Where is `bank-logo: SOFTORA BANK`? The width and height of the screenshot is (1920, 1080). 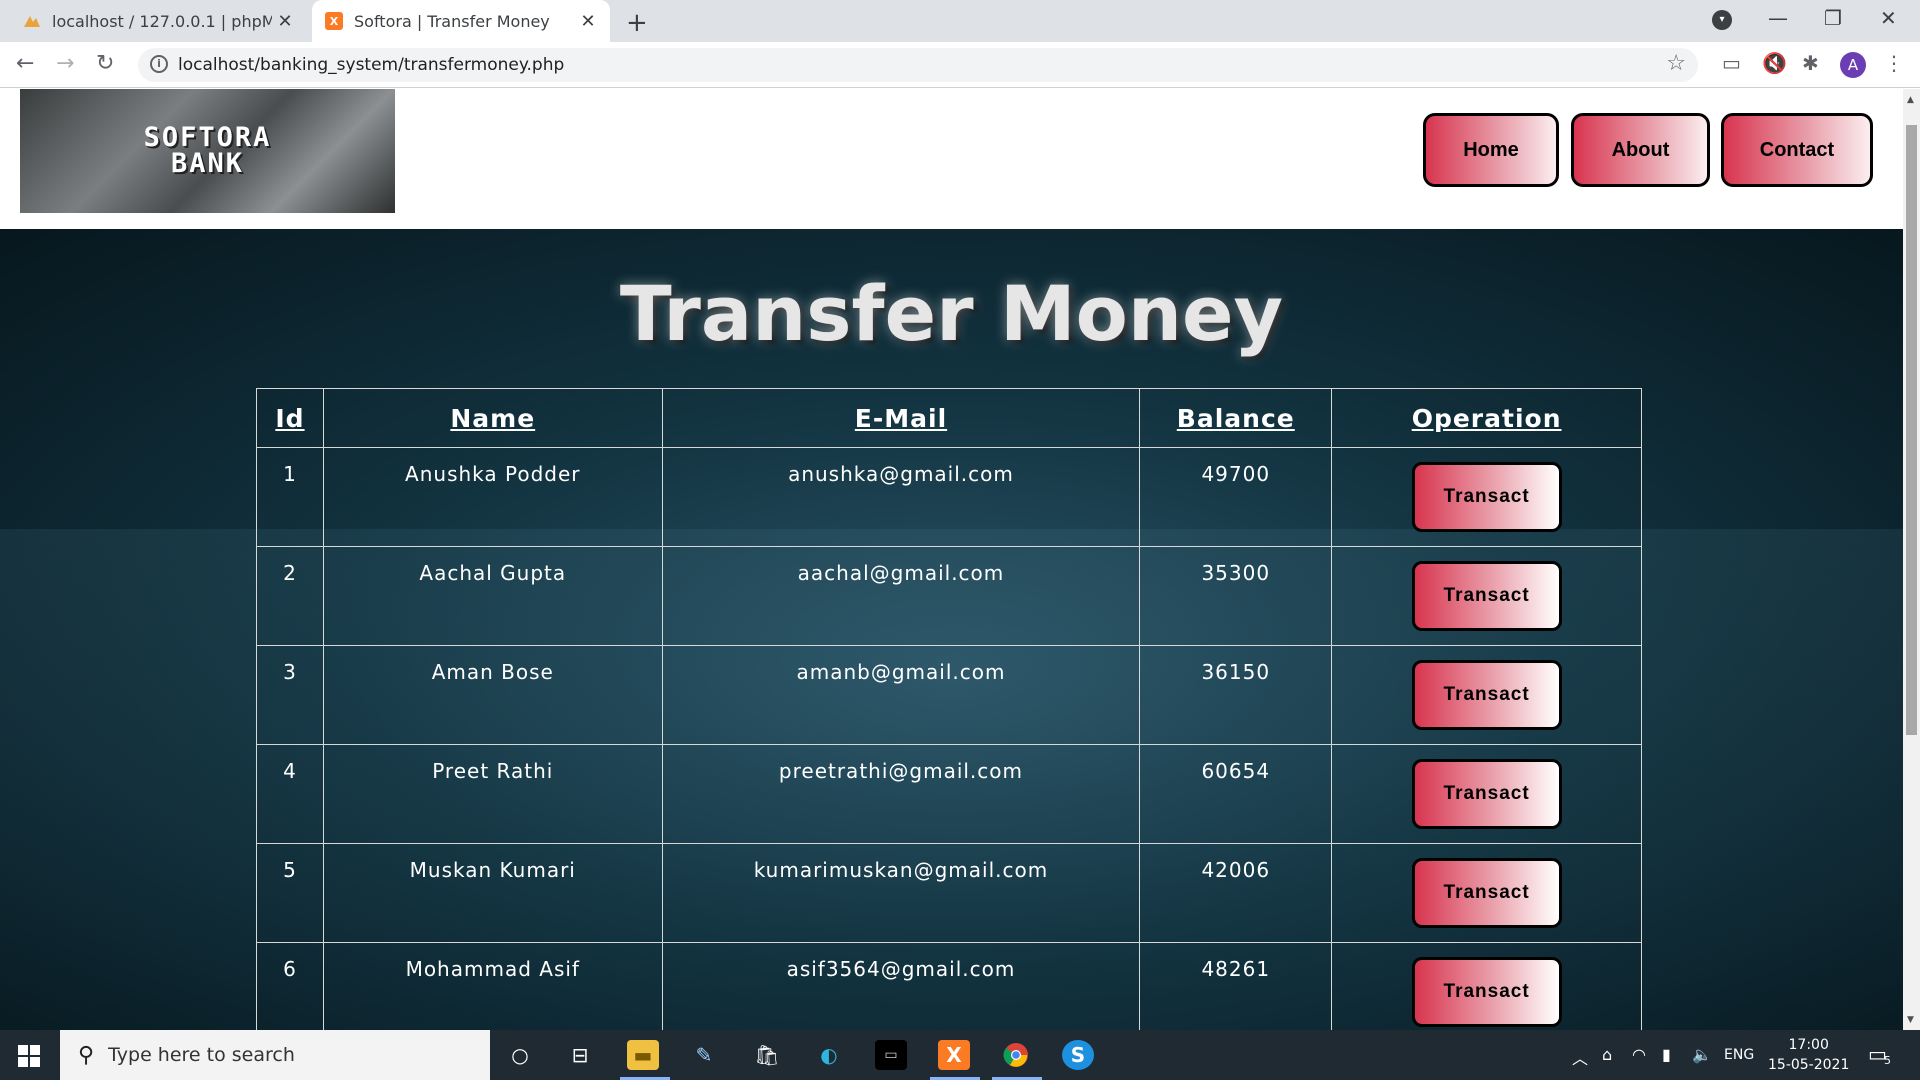
bank-logo: SOFTORA BANK is located at coordinates (207, 151).